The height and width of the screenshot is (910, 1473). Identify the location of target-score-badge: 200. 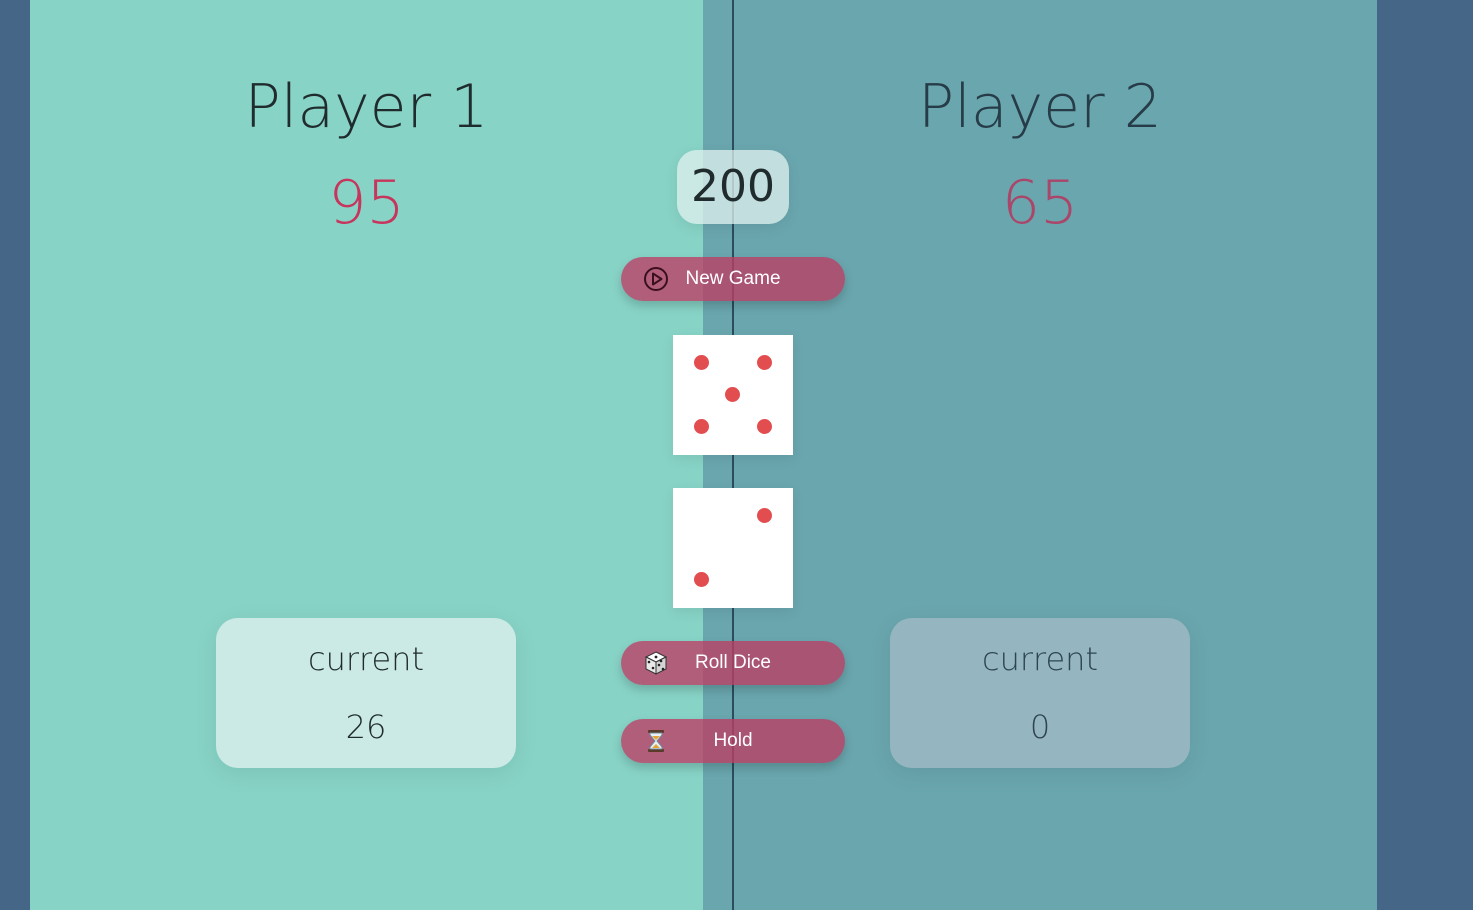
(733, 187).